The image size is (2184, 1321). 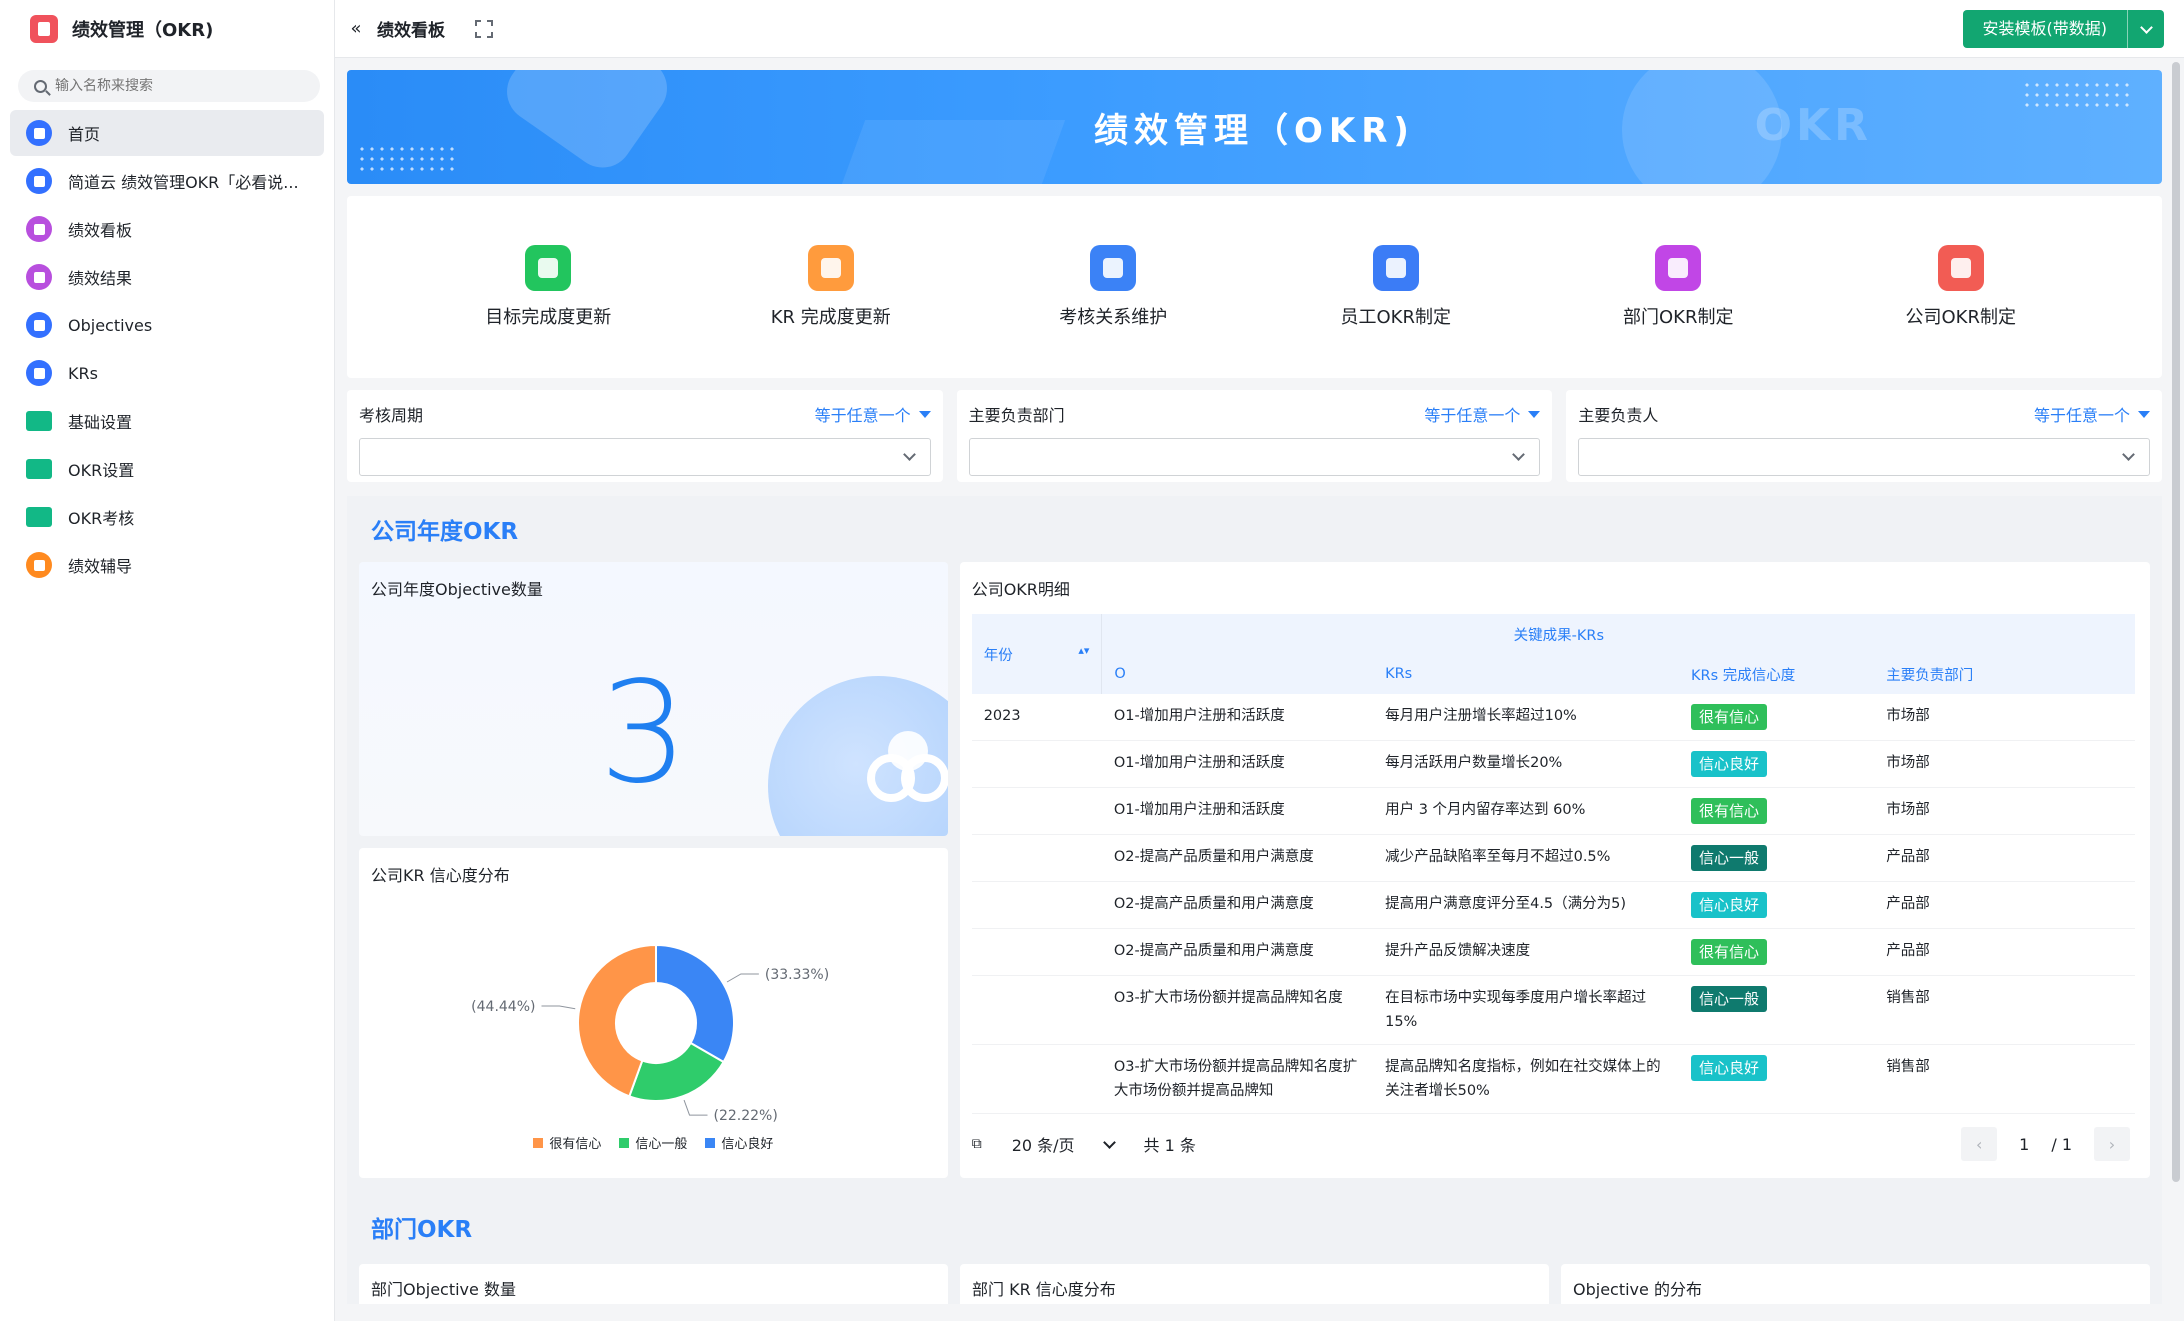 I want to click on app-title: 绩效管理（OKR), so click(x=143, y=30).